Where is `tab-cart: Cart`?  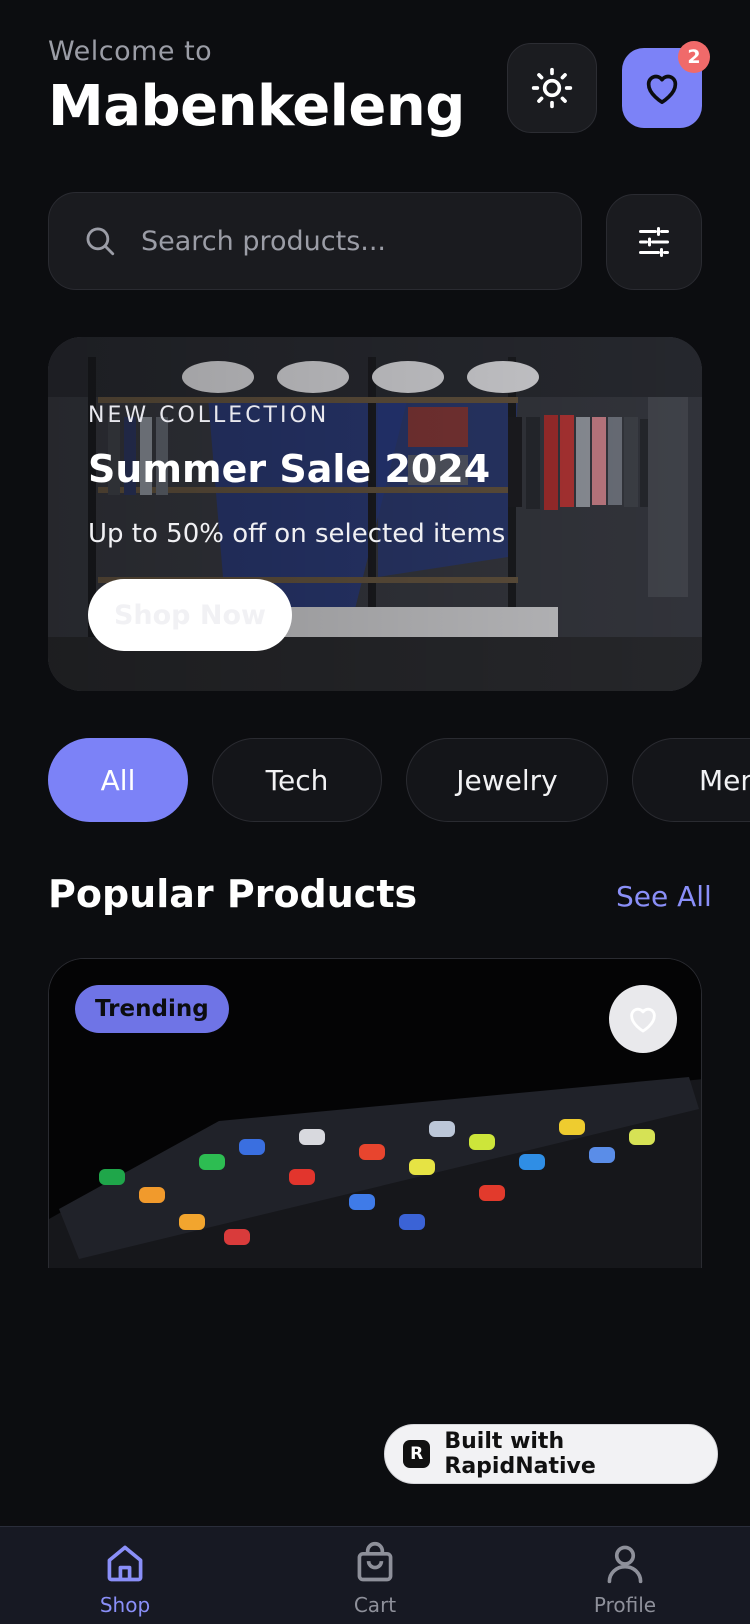 tab-cart: Cart is located at coordinates (375, 1579).